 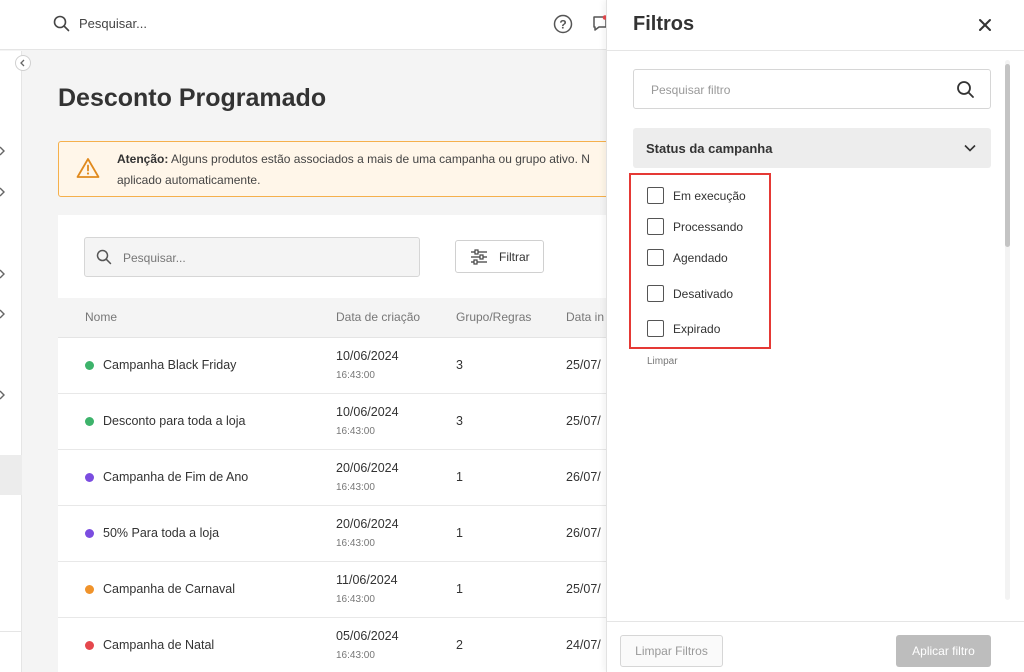 What do you see at coordinates (176, 477) in the screenshot?
I see `campaign-name: Campanha de Fim de Ano` at bounding box center [176, 477].